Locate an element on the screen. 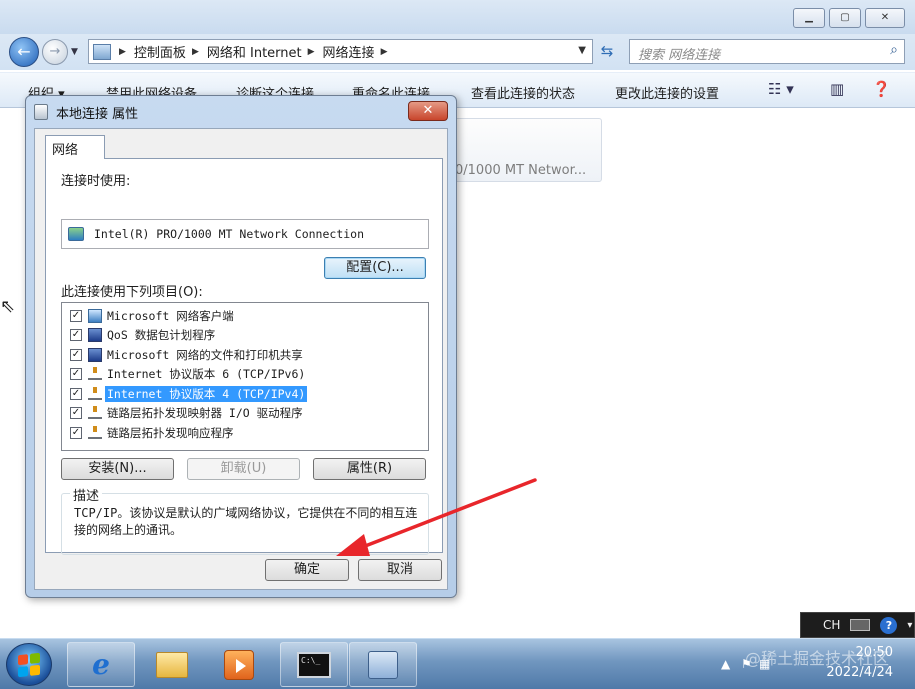 The image size is (915, 689). language-bar: CH ? ▾ is located at coordinates (857, 625).